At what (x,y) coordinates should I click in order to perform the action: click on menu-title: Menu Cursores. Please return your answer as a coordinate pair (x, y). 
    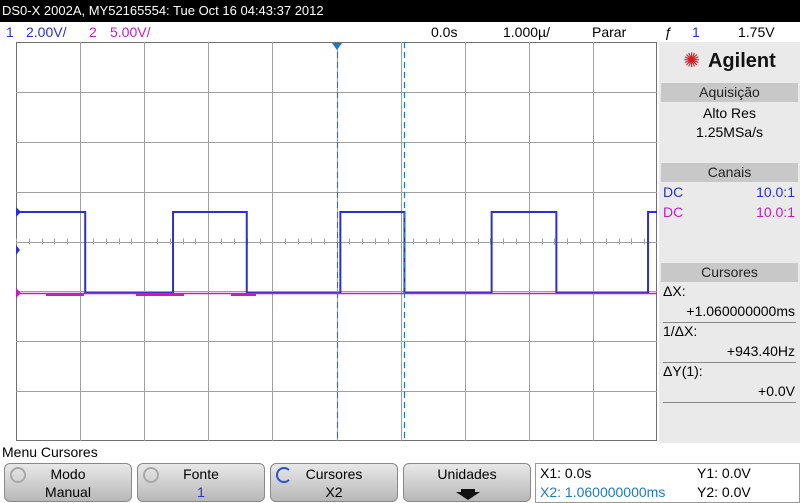
    Looking at the image, I should click on (50, 452).